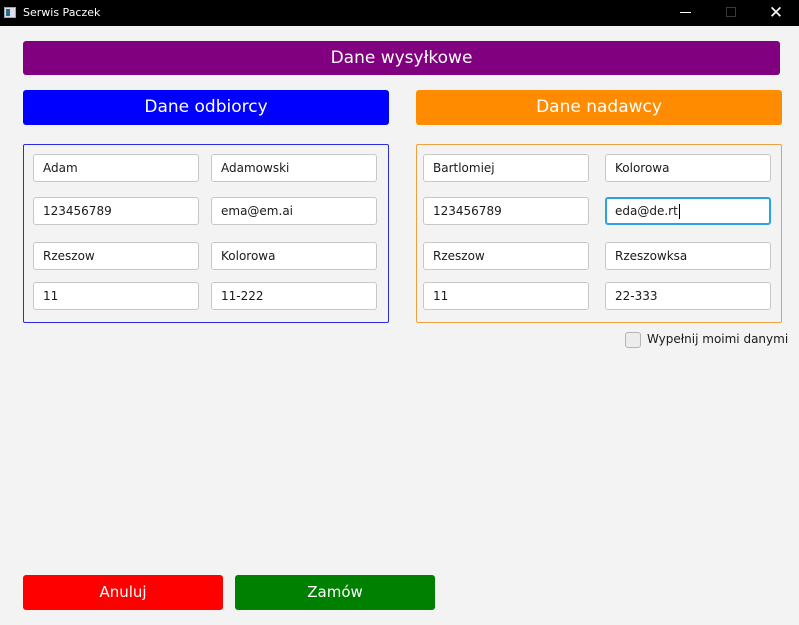 Image resolution: width=799 pixels, height=625 pixels. What do you see at coordinates (116, 211) in the screenshot?
I see `recipient-phone-field: 123456789` at bounding box center [116, 211].